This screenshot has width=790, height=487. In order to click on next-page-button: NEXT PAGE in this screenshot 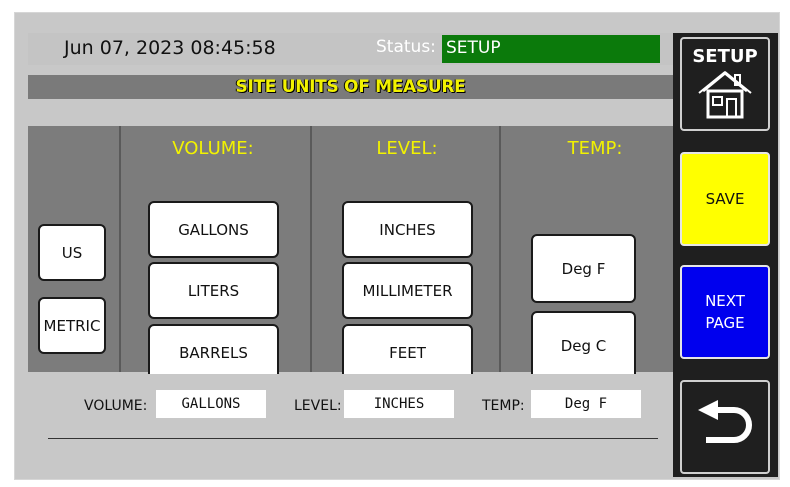, I will do `click(725, 312)`.